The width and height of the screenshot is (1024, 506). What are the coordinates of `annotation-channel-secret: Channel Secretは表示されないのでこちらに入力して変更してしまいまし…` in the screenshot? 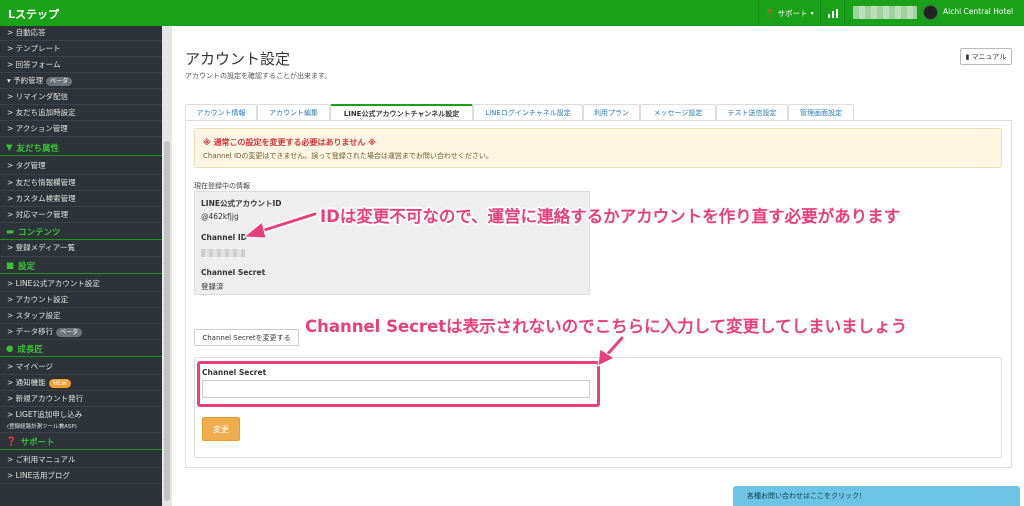 It's located at (606, 326).